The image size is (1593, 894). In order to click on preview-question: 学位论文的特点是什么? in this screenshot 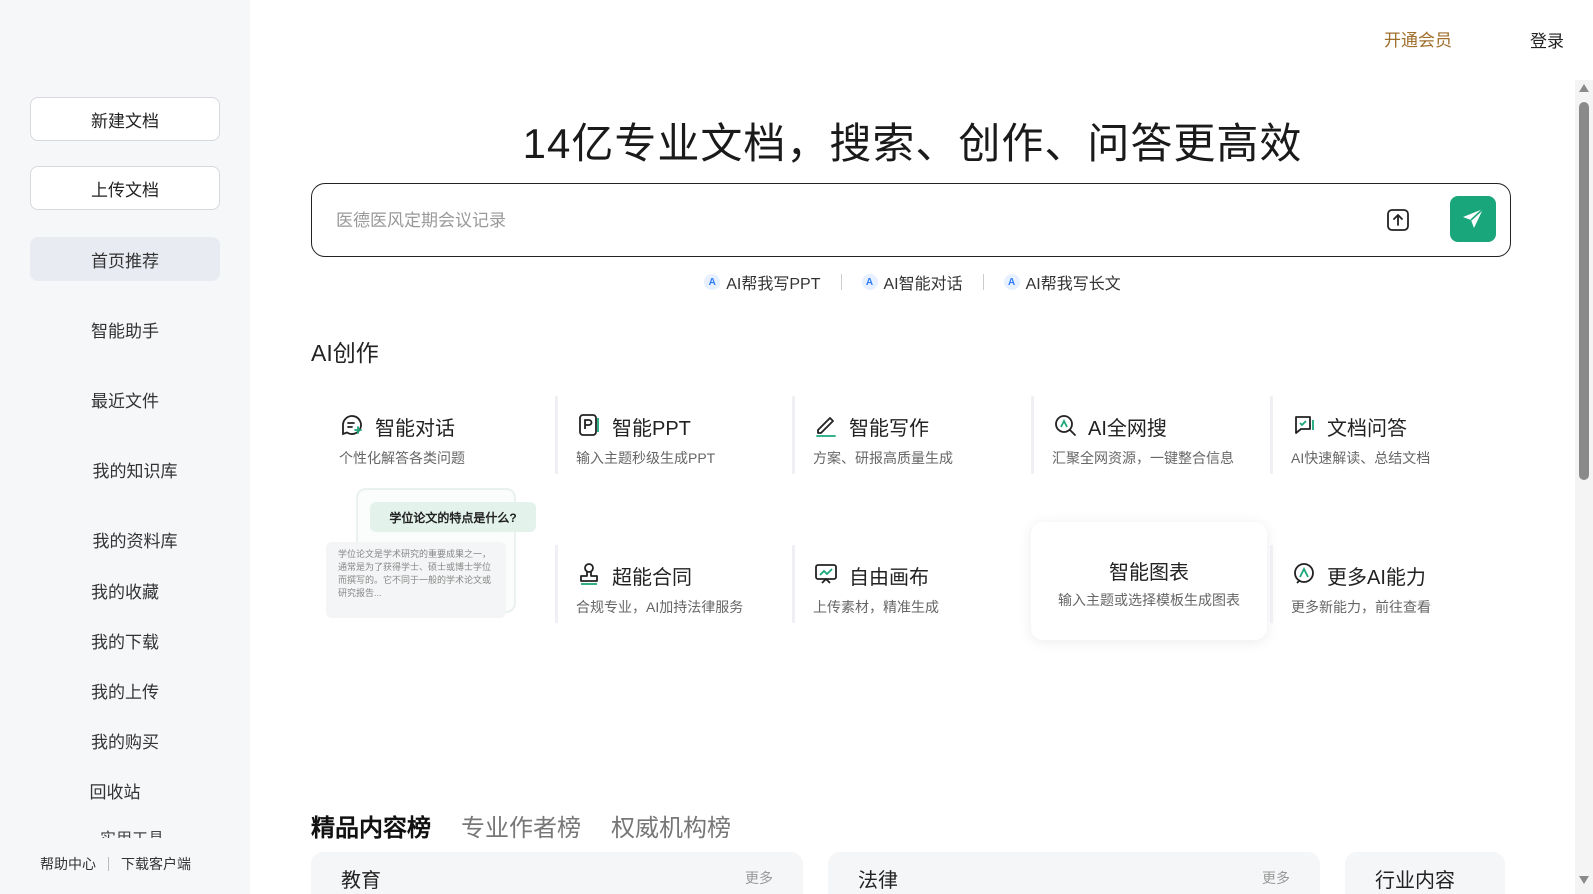, I will do `click(453, 517)`.